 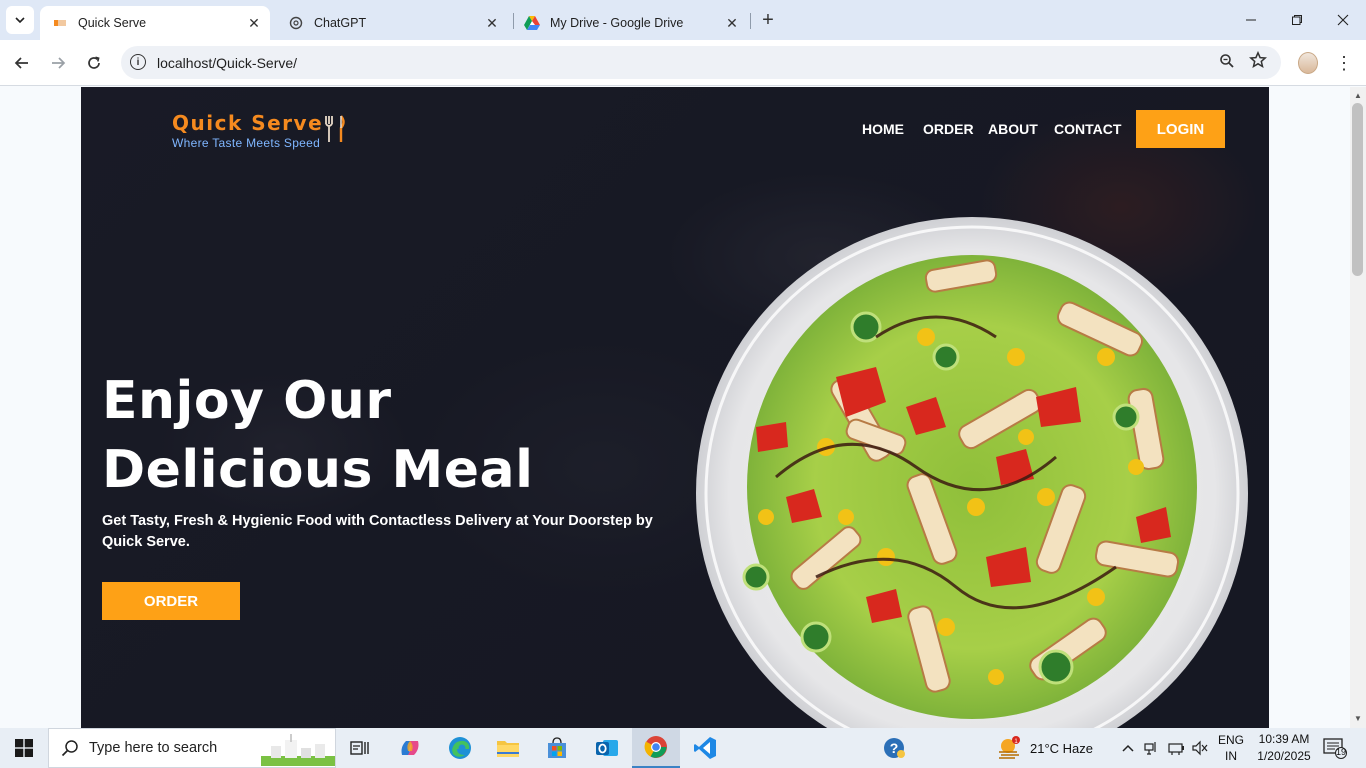 I want to click on microsoft-store-button, so click(x=557, y=748).